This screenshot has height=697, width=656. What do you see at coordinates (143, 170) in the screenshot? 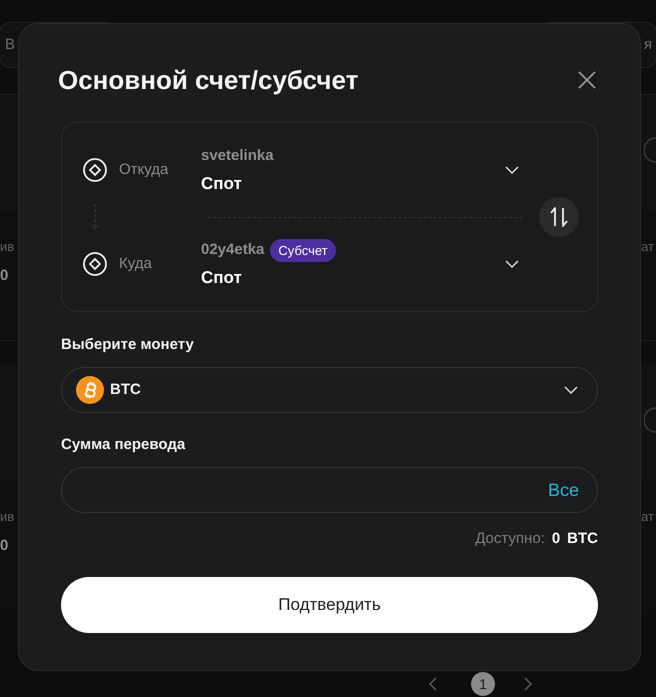
I see `account-label: Откуда` at bounding box center [143, 170].